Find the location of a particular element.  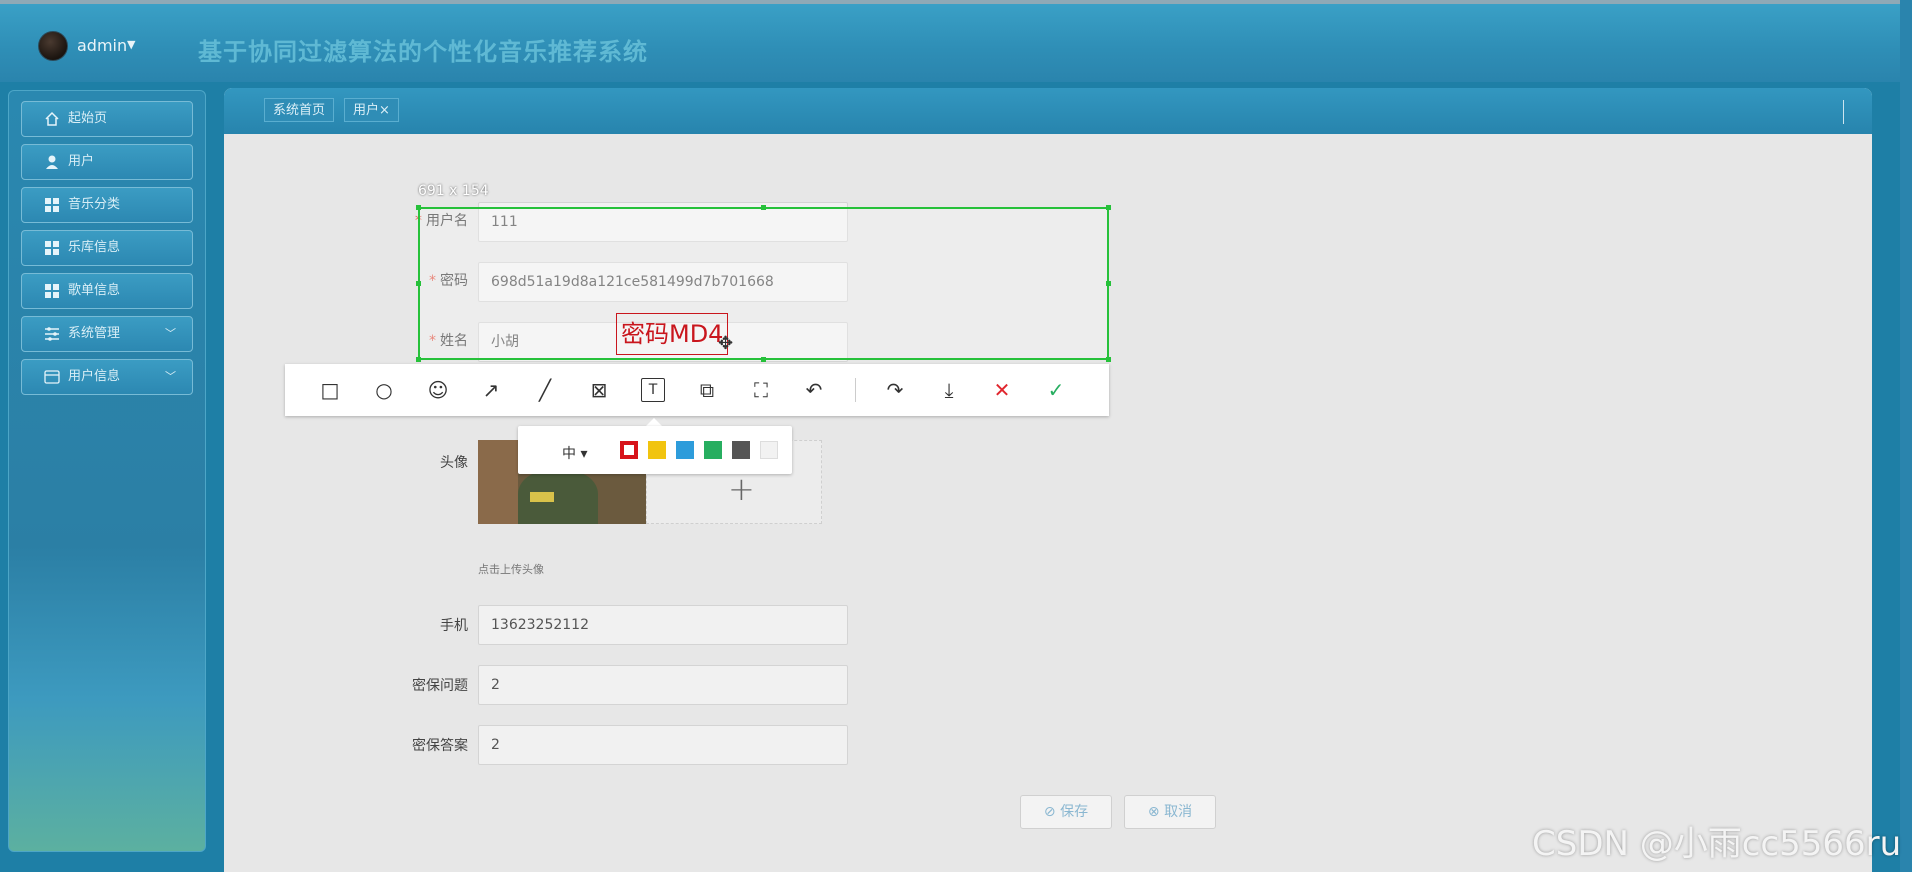

user-avatar is located at coordinates (53, 46).